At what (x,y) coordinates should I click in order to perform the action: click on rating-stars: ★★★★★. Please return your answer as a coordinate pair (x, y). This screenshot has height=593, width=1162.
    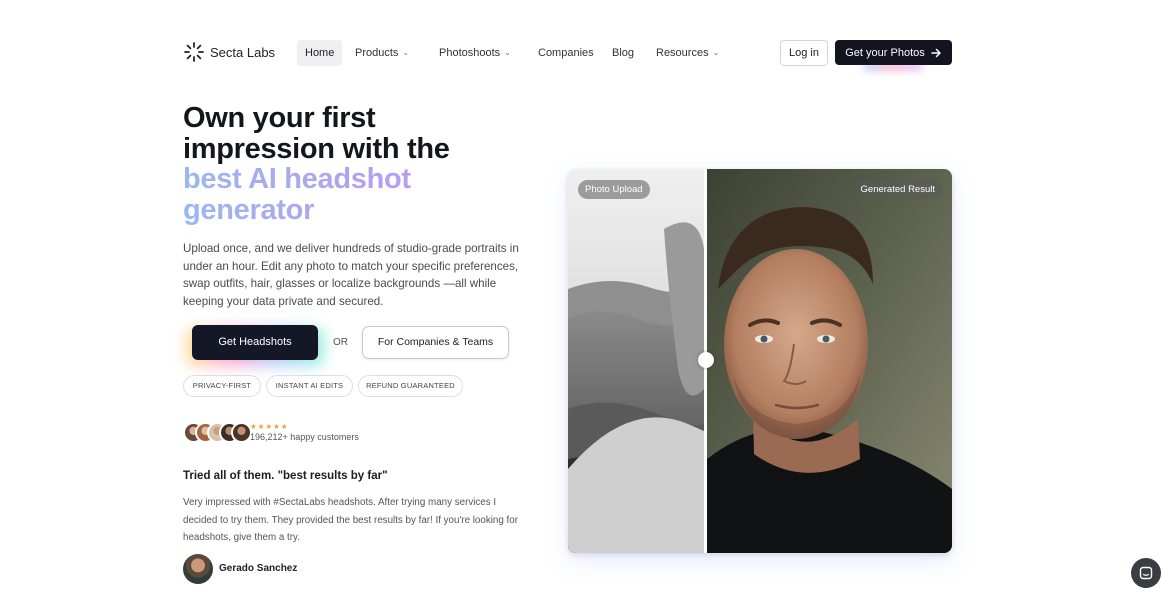
    Looking at the image, I should click on (269, 426).